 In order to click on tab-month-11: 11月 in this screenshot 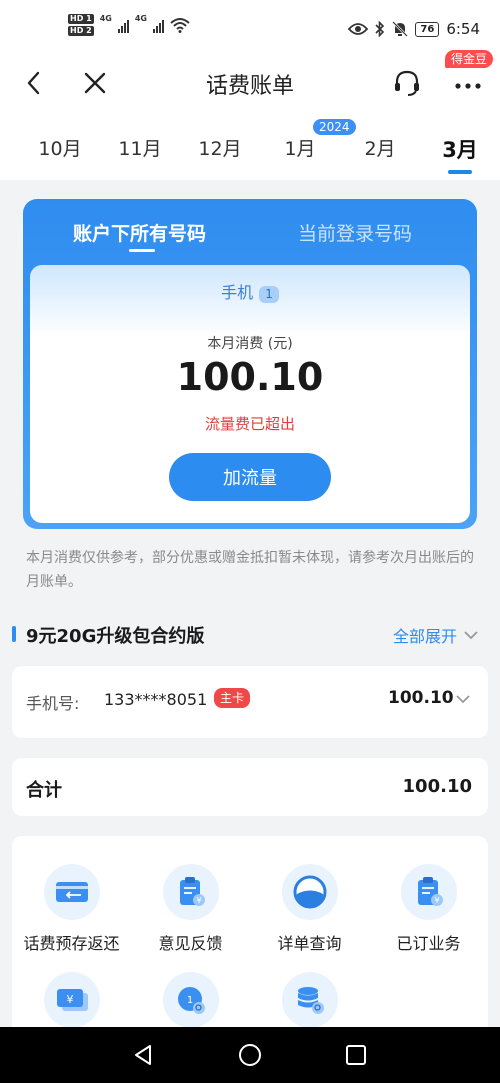, I will do `click(140, 147)`.